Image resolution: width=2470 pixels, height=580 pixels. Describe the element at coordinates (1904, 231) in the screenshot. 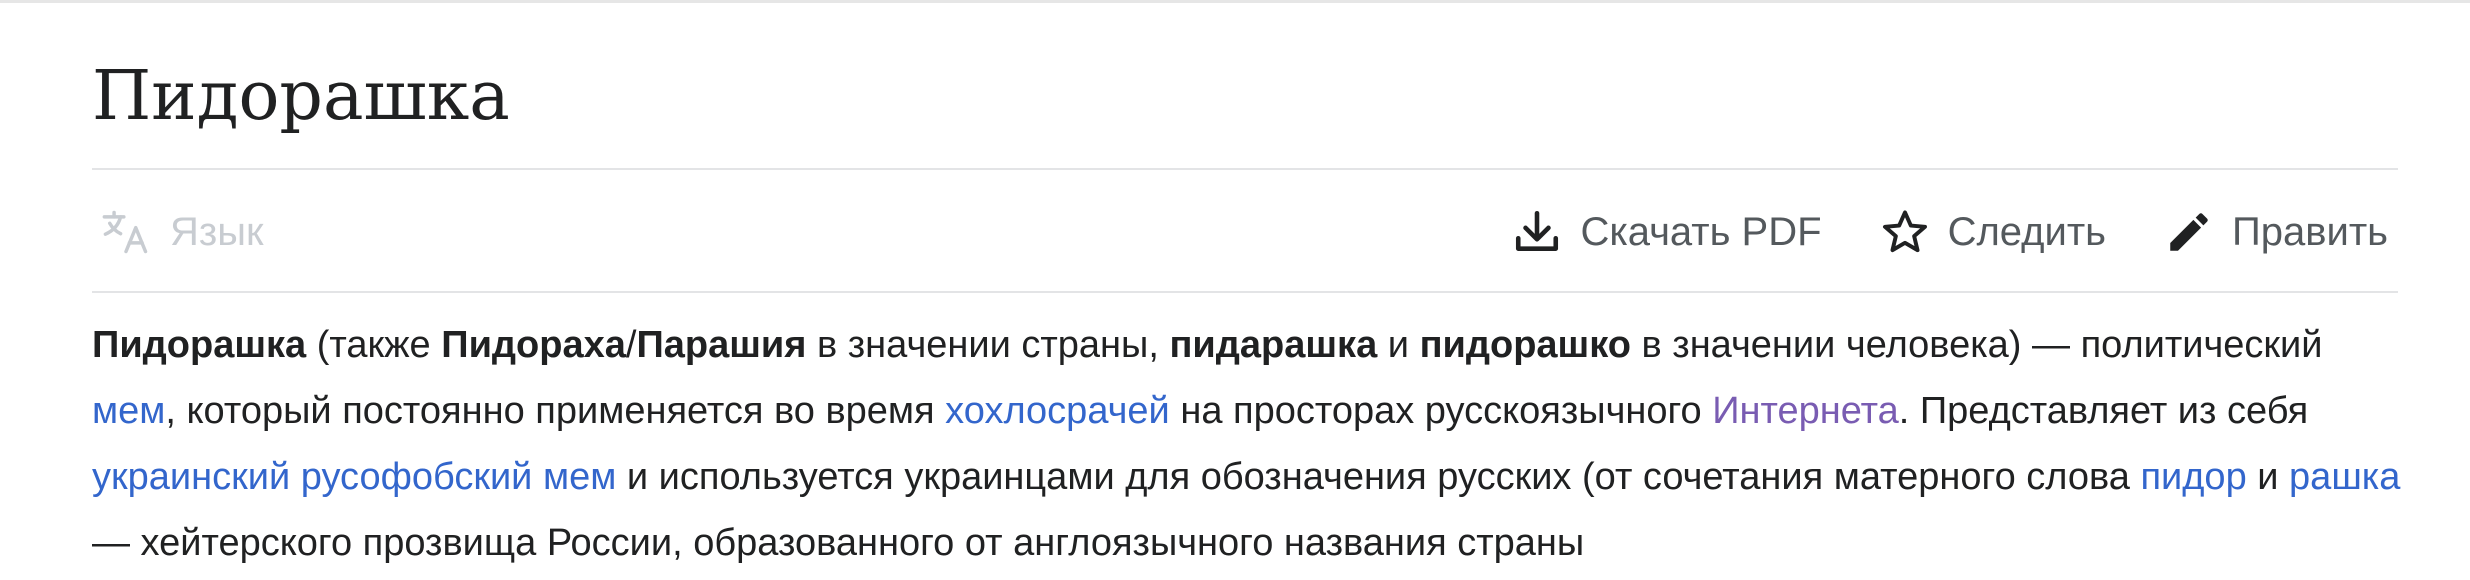

I see `star-icon` at that location.